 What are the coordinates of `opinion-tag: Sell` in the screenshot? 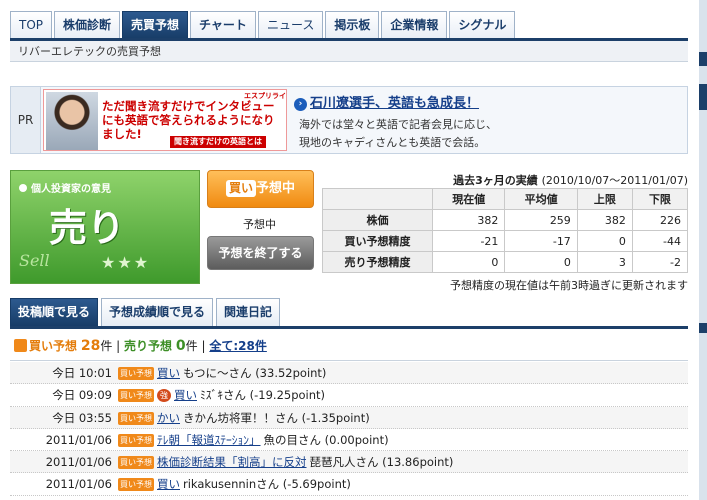 It's located at (34, 260).